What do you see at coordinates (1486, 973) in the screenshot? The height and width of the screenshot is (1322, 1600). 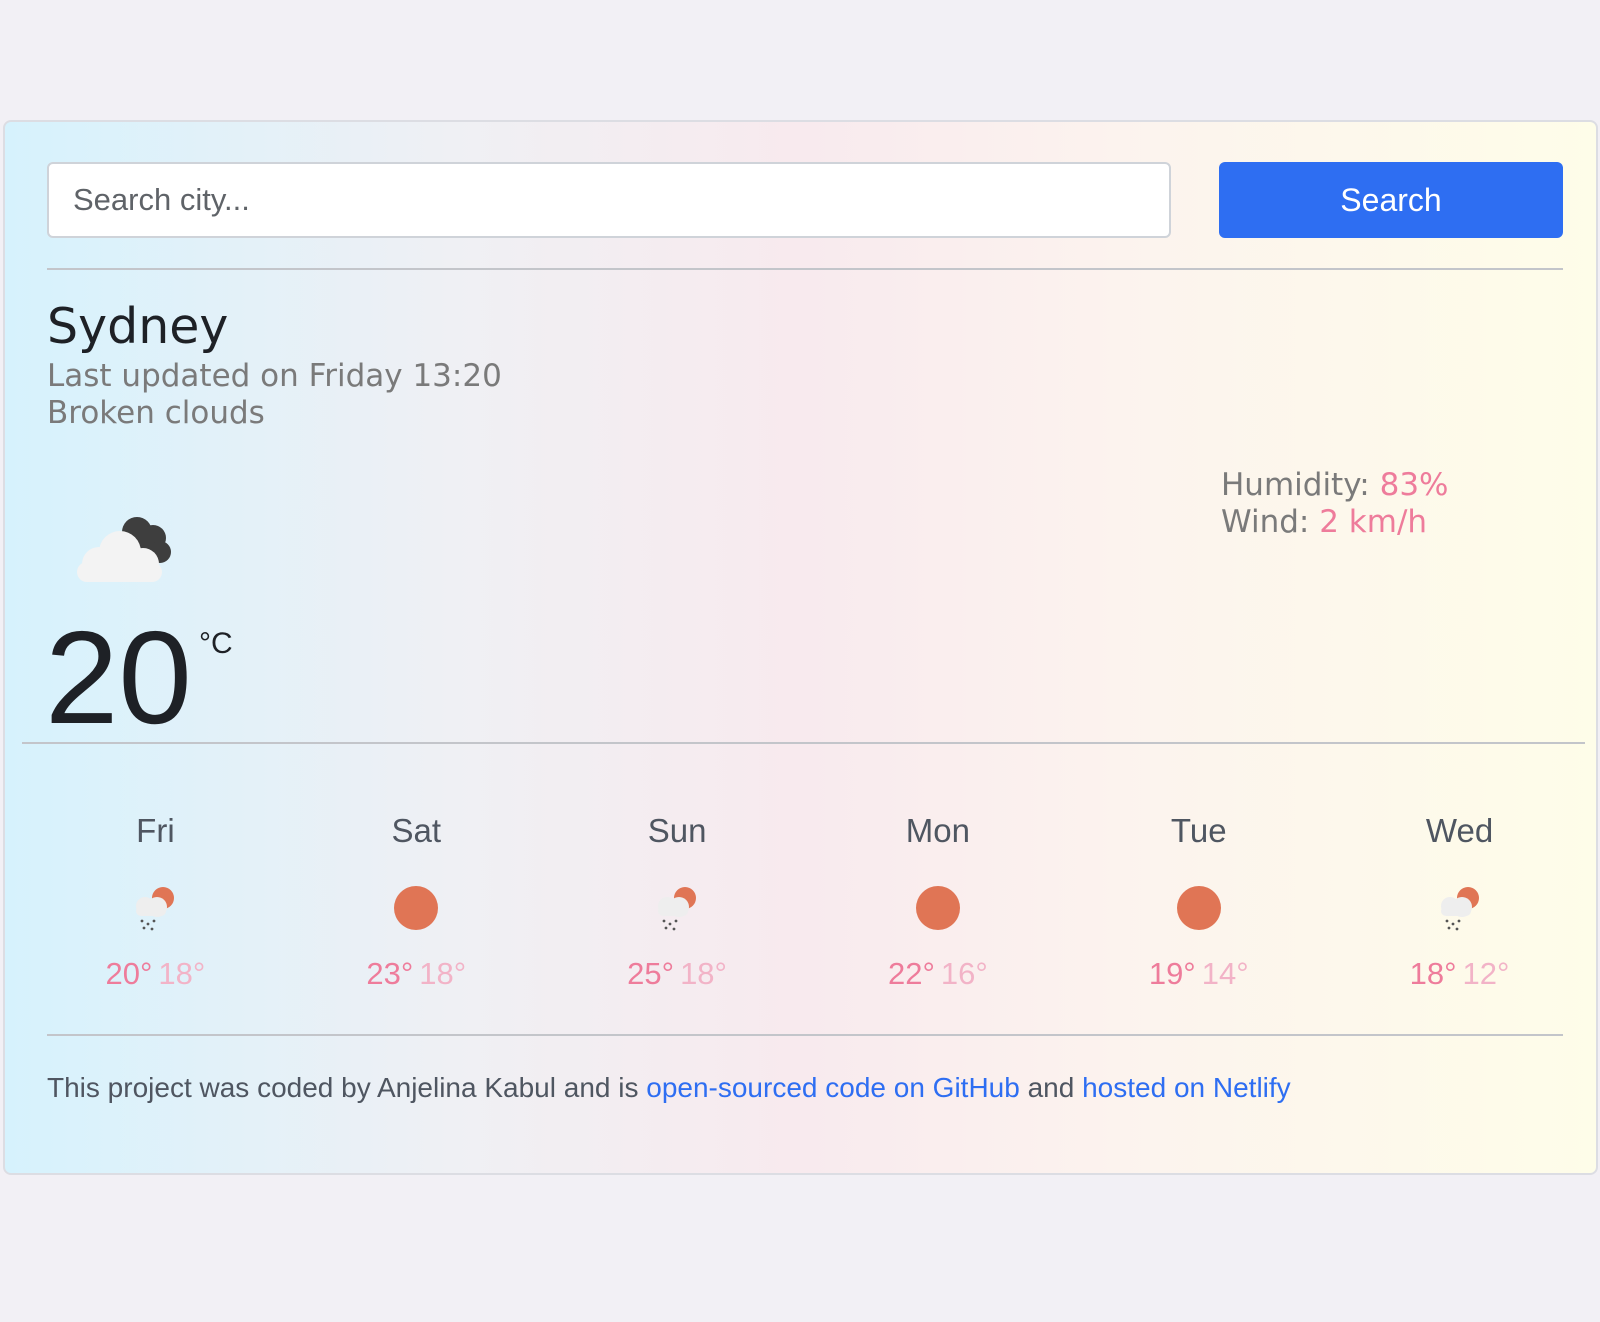 I see `forecast-min: 12°` at bounding box center [1486, 973].